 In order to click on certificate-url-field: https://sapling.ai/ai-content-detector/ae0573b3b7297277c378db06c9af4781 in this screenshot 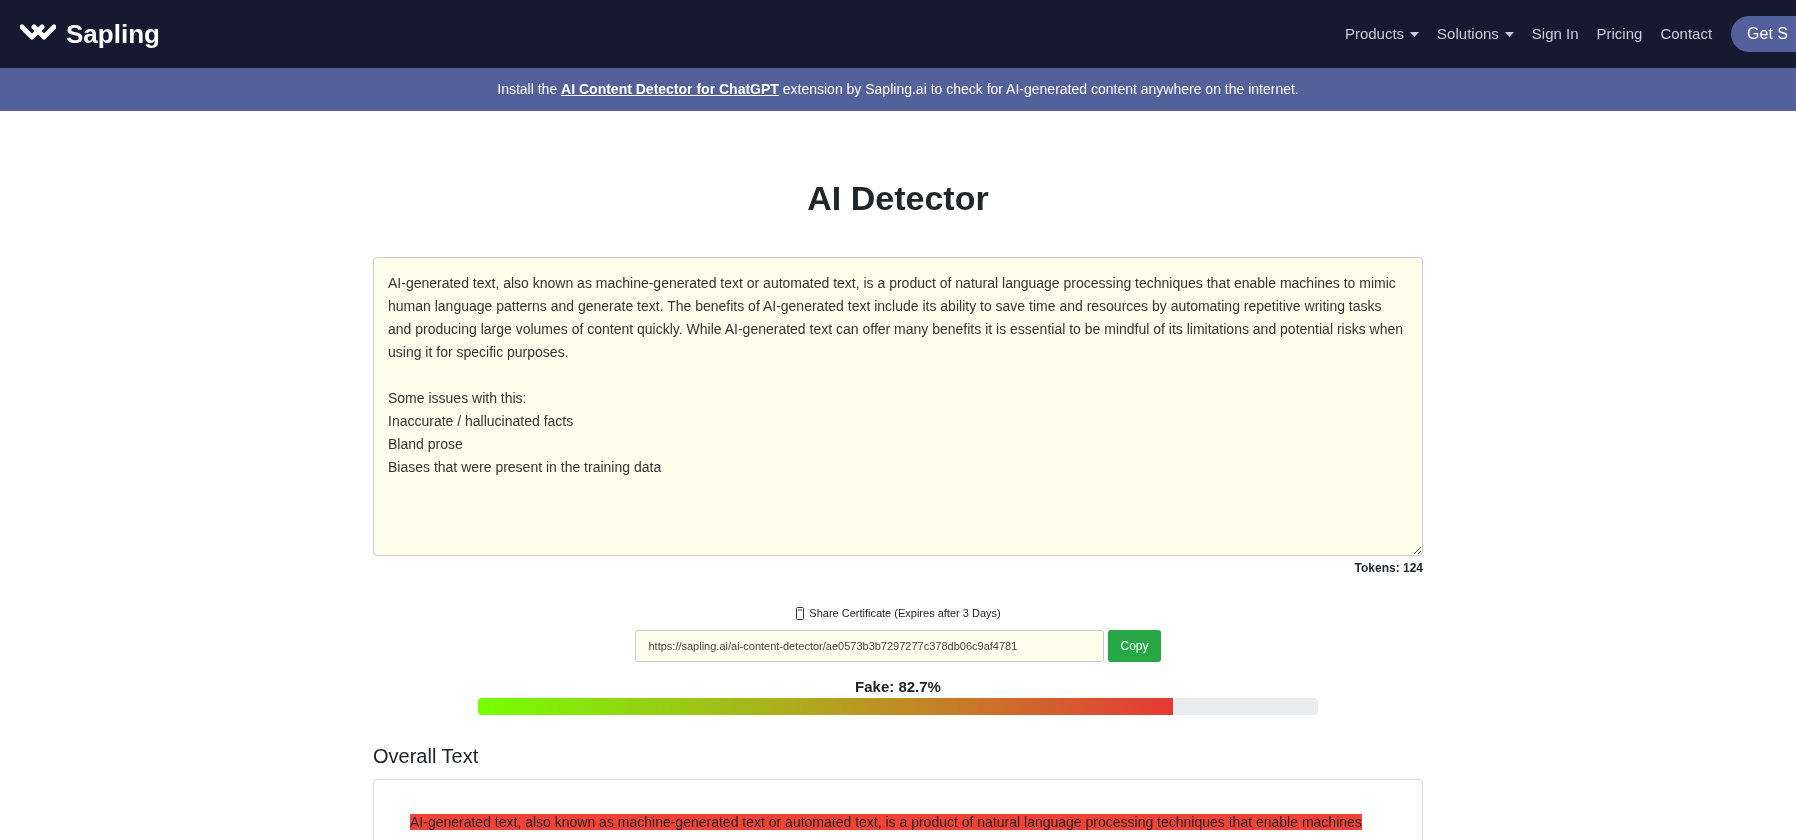, I will do `click(870, 645)`.